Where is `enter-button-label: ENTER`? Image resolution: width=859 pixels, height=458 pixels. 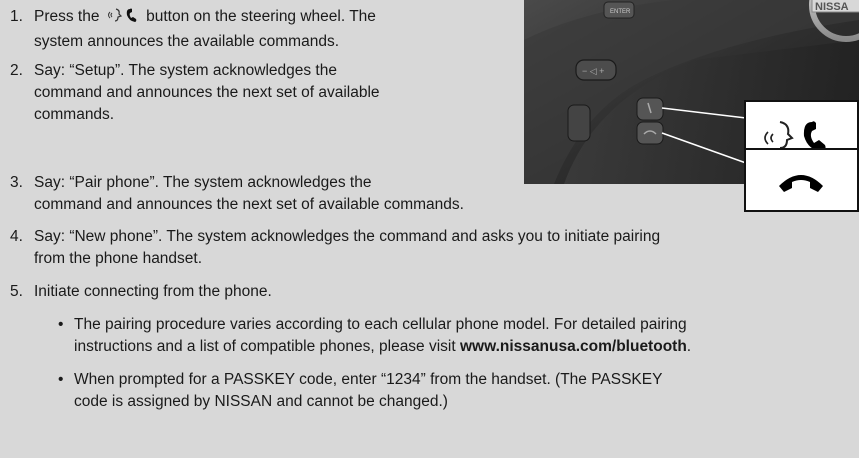 enter-button-label: ENTER is located at coordinates (620, 12).